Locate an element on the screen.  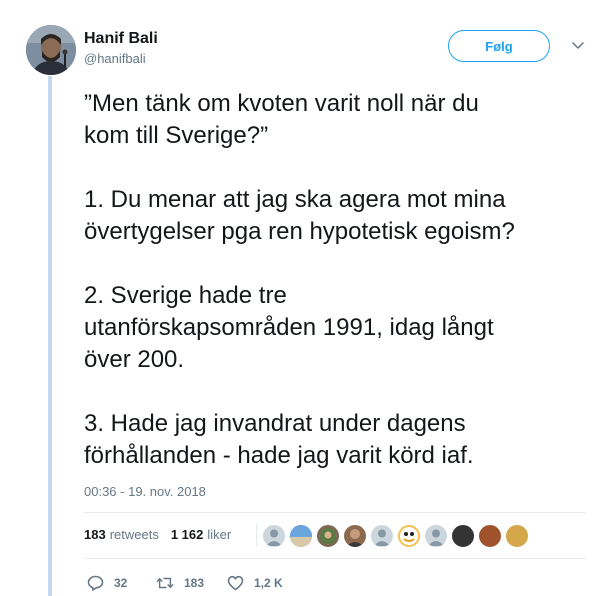
retweet-button: 183 is located at coordinates (182, 583).